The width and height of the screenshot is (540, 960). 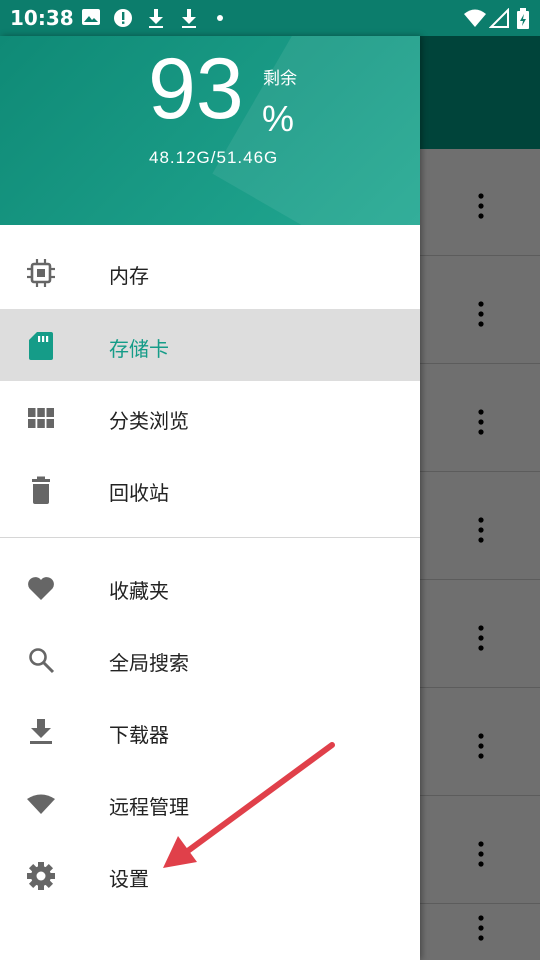 I want to click on menu-item-global-search: 全局搜索, so click(x=210, y=659).